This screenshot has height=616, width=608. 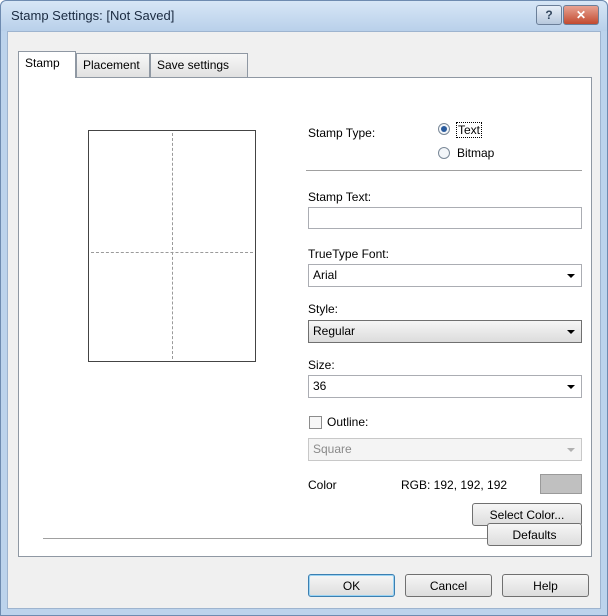 I want to click on close-icon: ✕, so click(x=581, y=15).